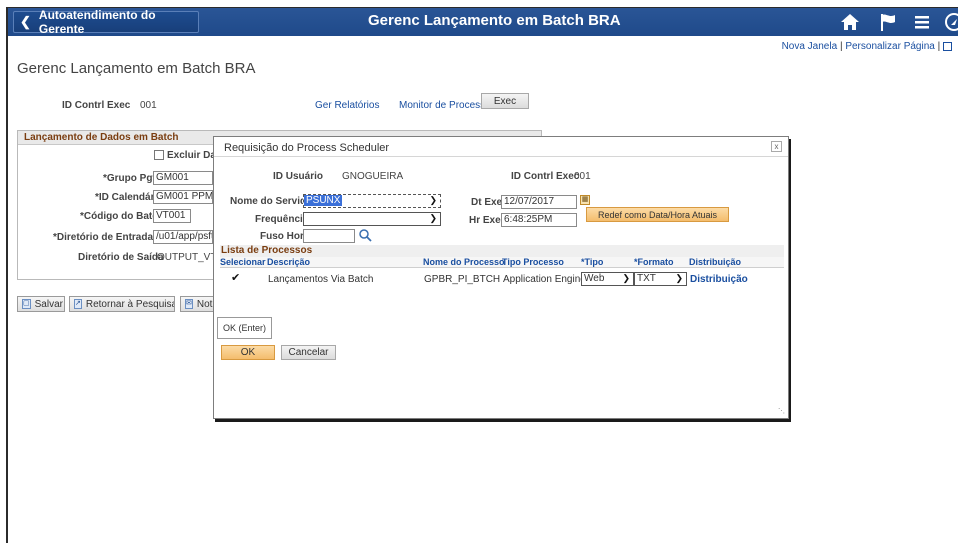 The image size is (958, 543). What do you see at coordinates (97, 22) in the screenshot?
I see `back-button-label: Autoatendimento do Gerente` at bounding box center [97, 22].